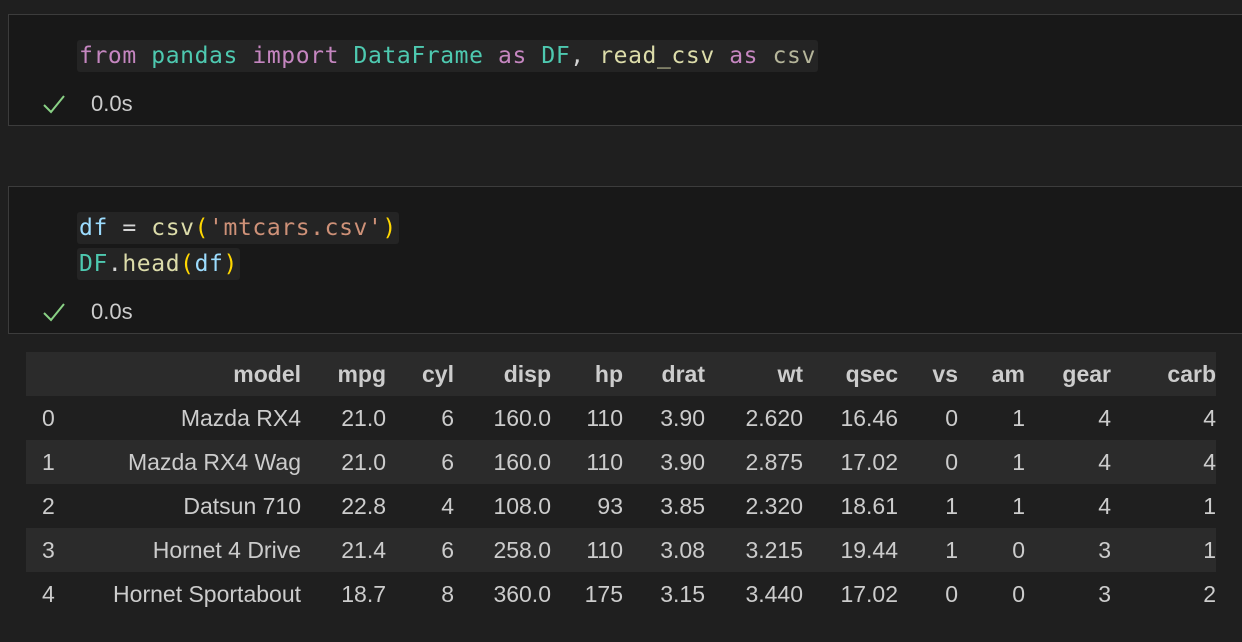 This screenshot has width=1242, height=642. I want to click on row-index: 0, so click(48, 417).